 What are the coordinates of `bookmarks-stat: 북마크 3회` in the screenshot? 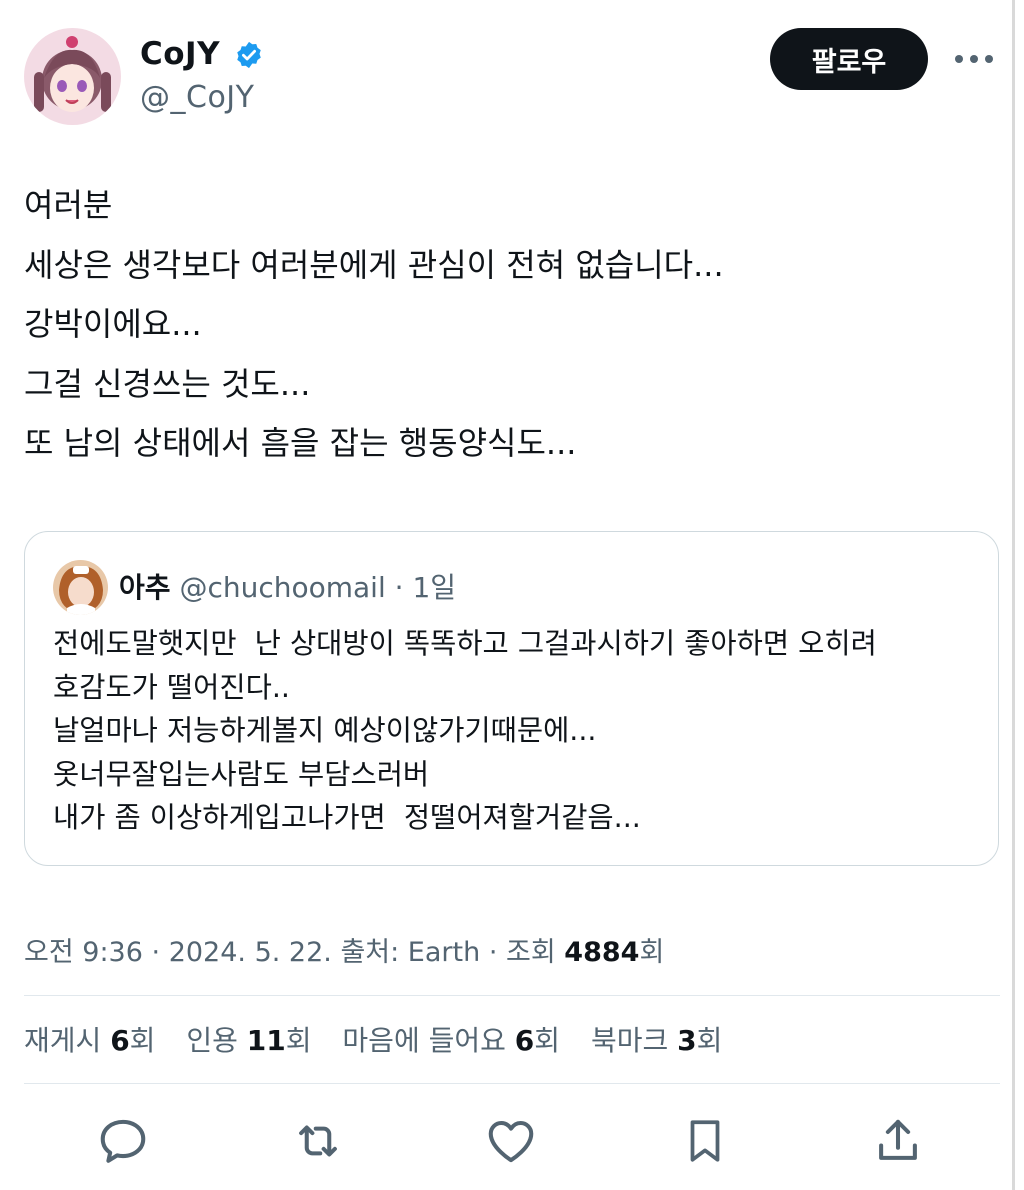 It's located at (656, 1040).